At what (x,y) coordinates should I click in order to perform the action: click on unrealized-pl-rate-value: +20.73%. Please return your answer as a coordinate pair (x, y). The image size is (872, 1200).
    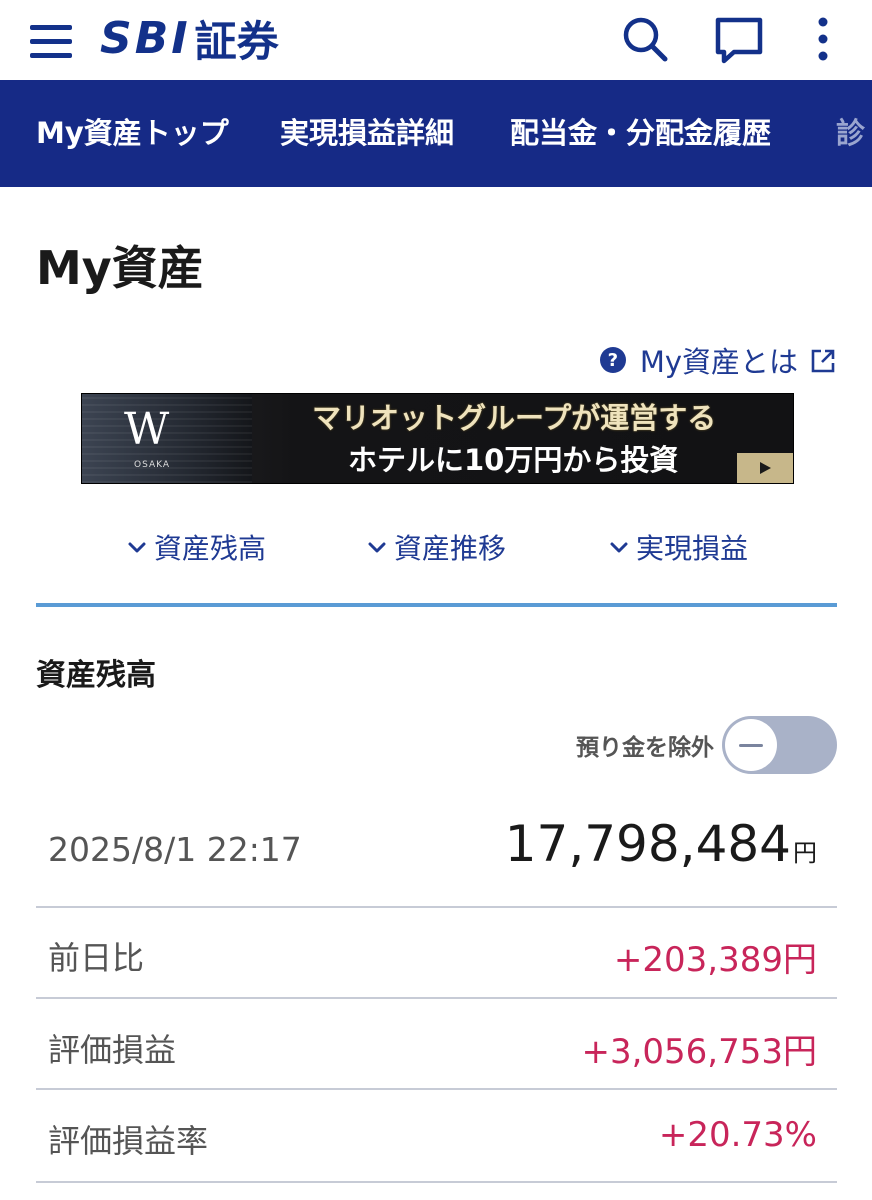
    Looking at the image, I should click on (737, 1135).